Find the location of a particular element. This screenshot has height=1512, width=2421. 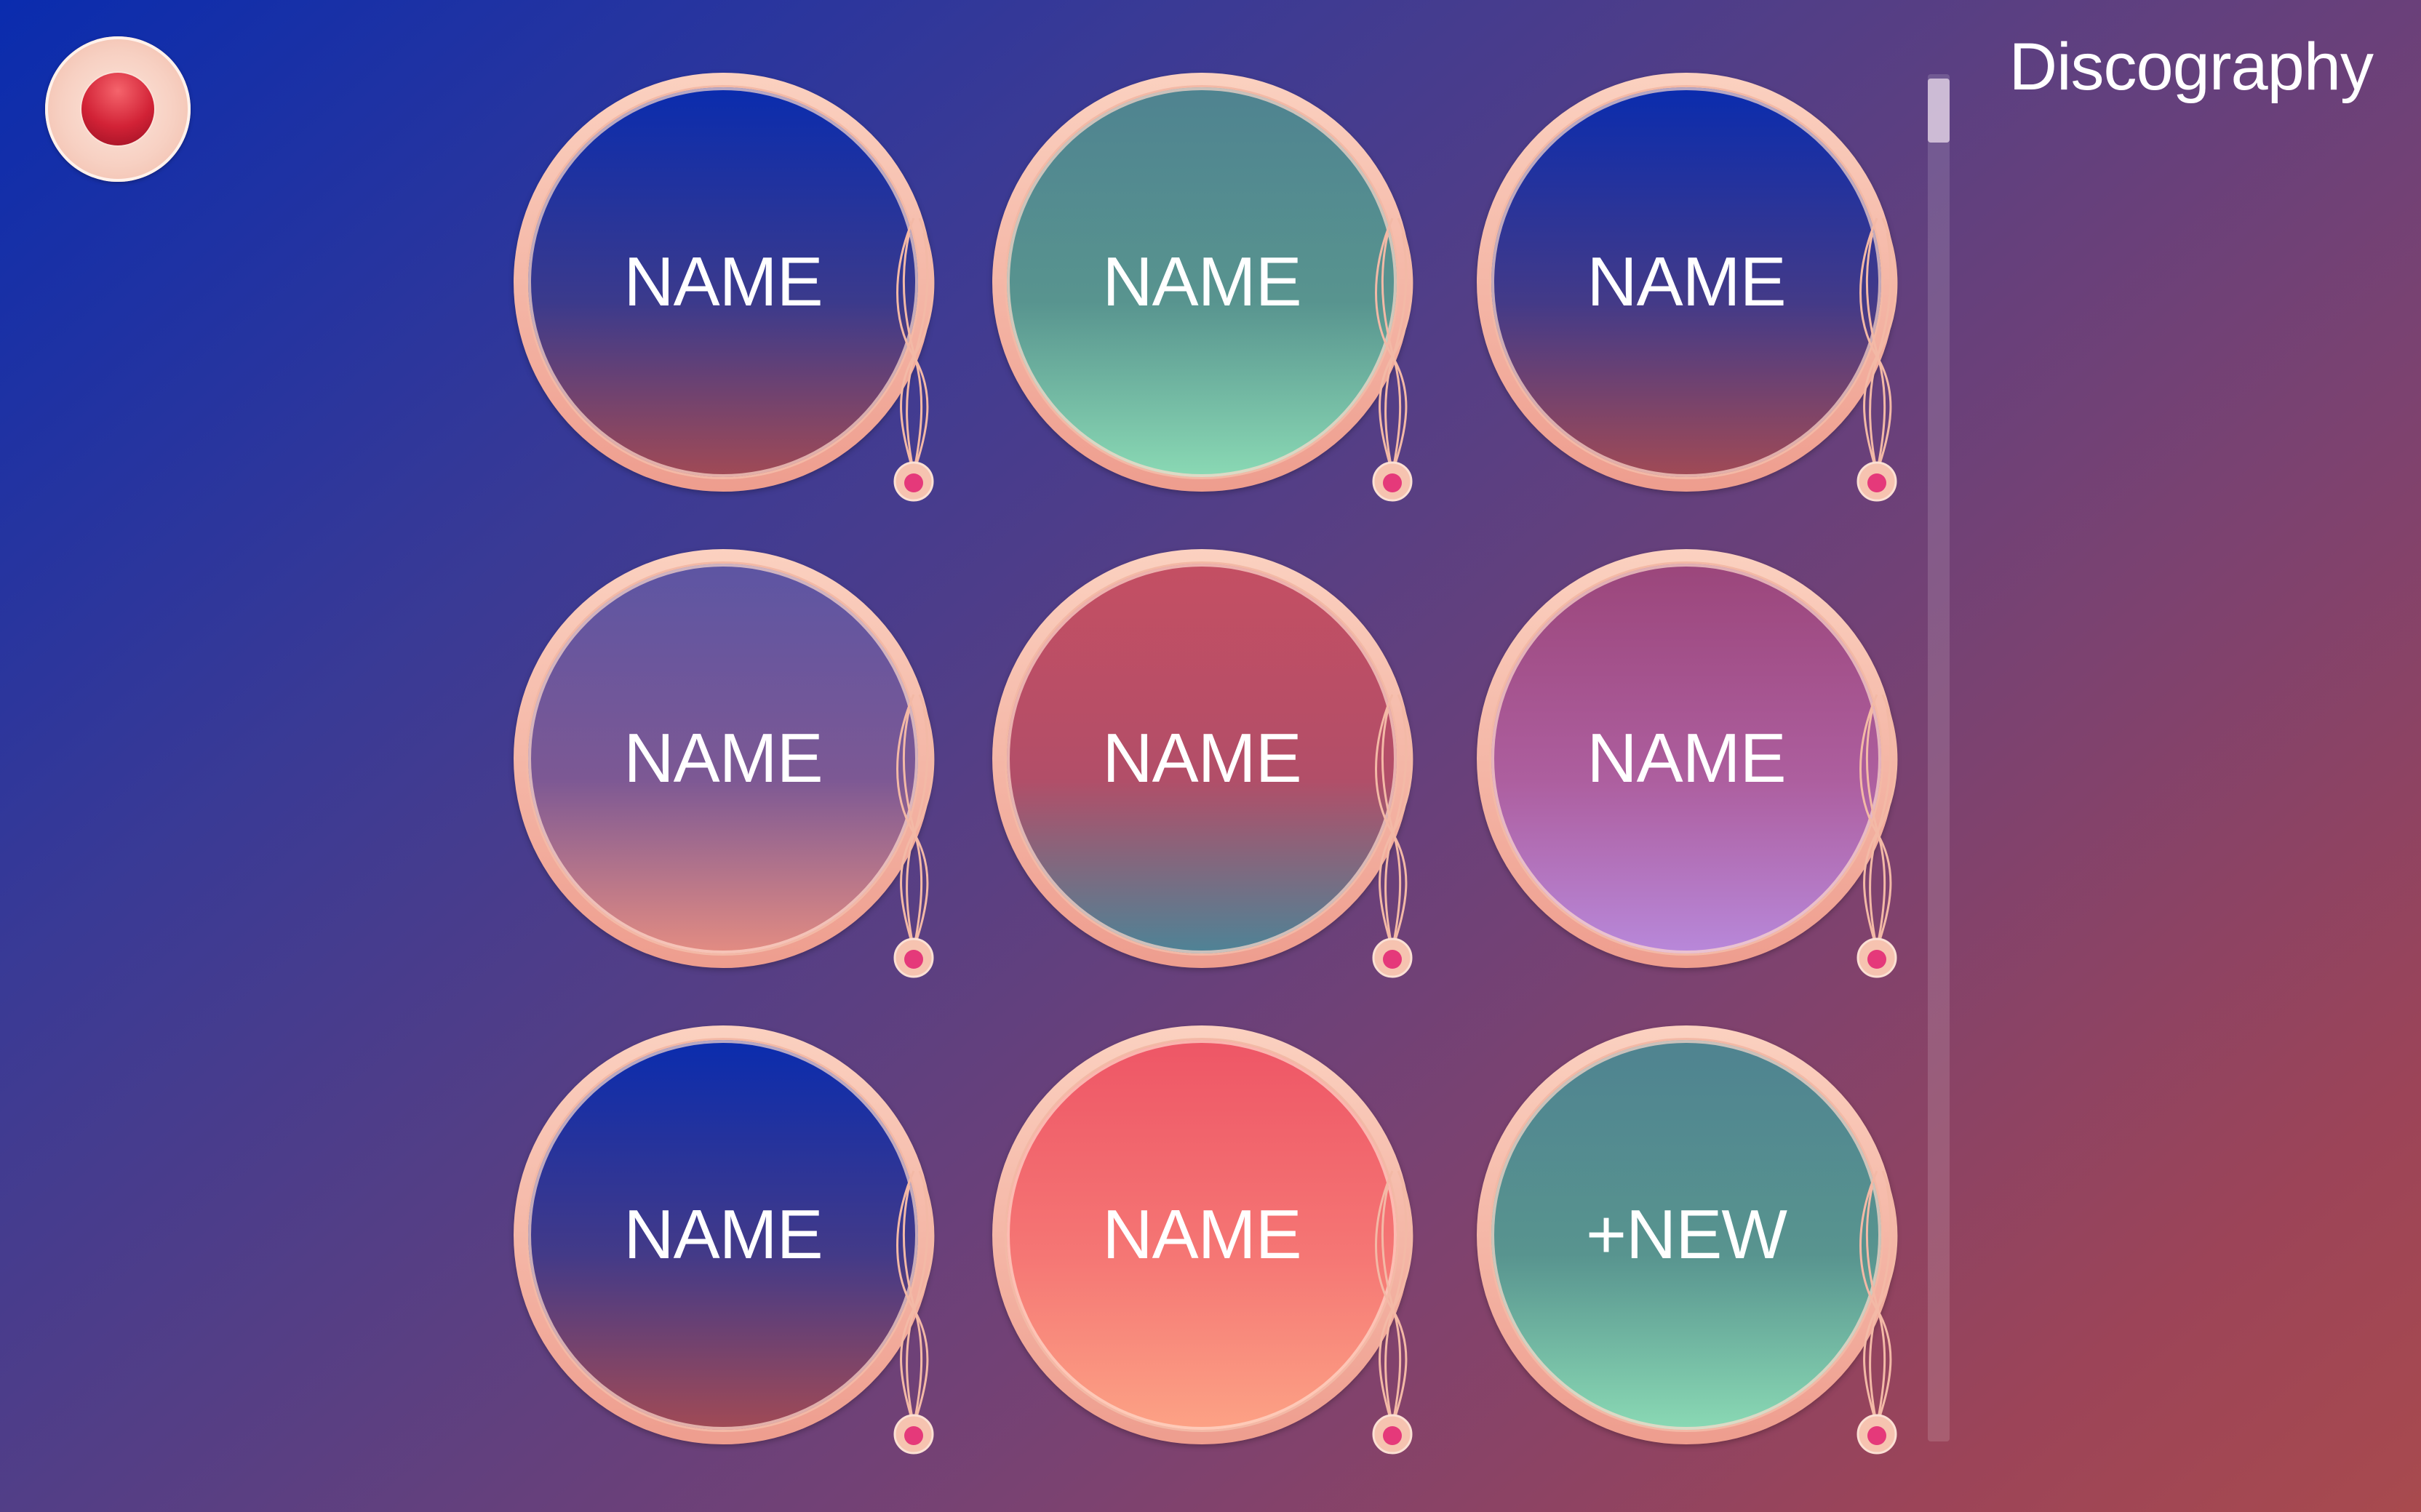

new-album-button: +NEW is located at coordinates (1688, 1243).